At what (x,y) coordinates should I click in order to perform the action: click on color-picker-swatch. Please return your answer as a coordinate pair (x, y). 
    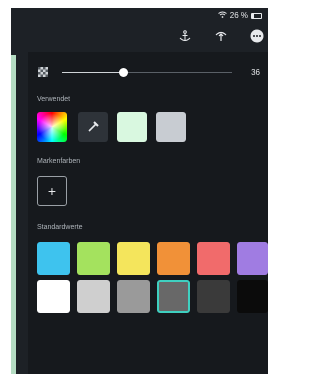
    Looking at the image, I should click on (52, 127).